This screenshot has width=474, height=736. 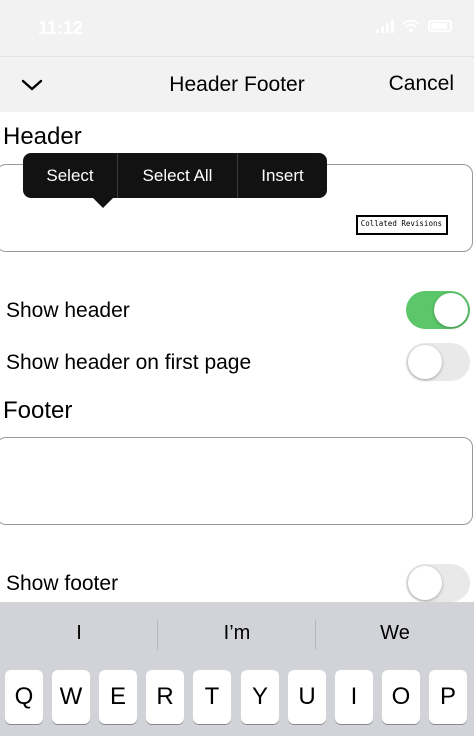 I want to click on key-row: Q W E R T Y U I O P, so click(x=237, y=703).